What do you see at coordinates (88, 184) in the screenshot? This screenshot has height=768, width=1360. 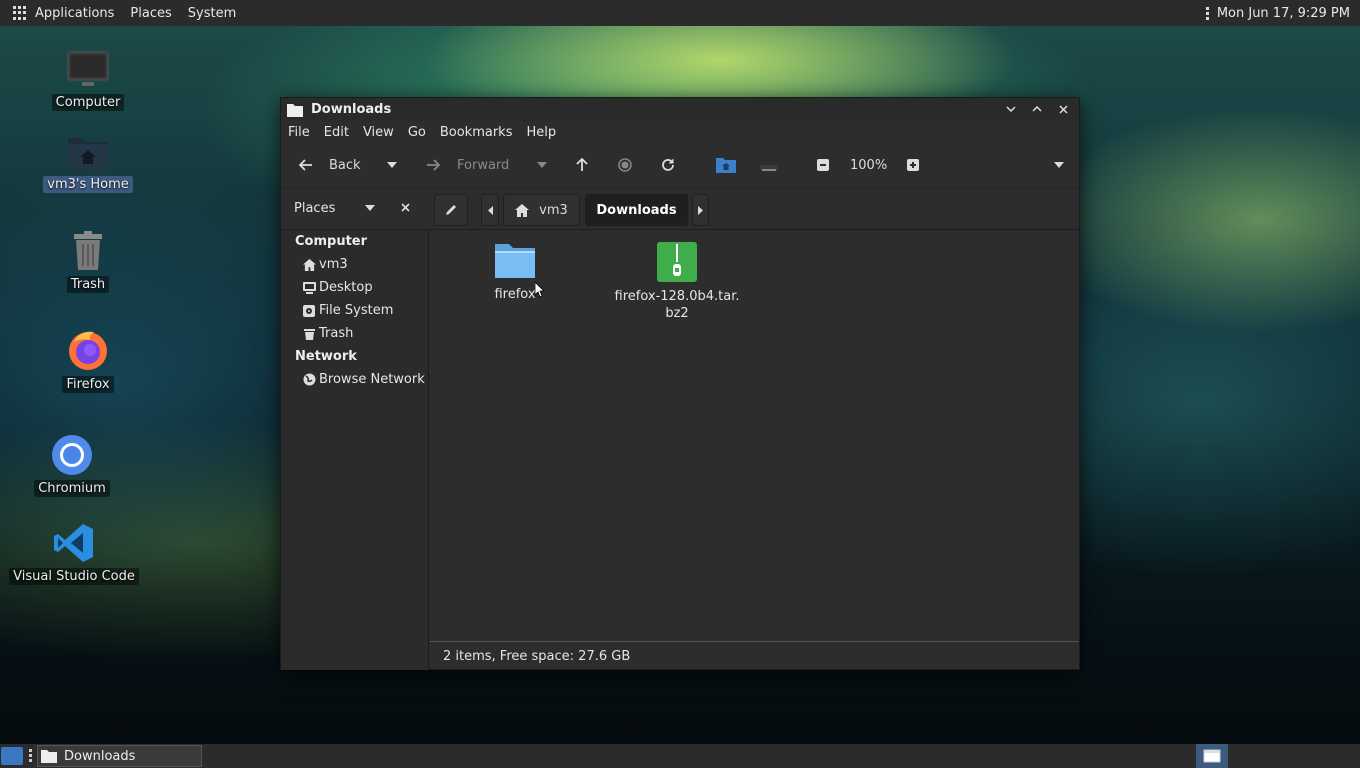 I see `desktop-icon-label: vm3's Home` at bounding box center [88, 184].